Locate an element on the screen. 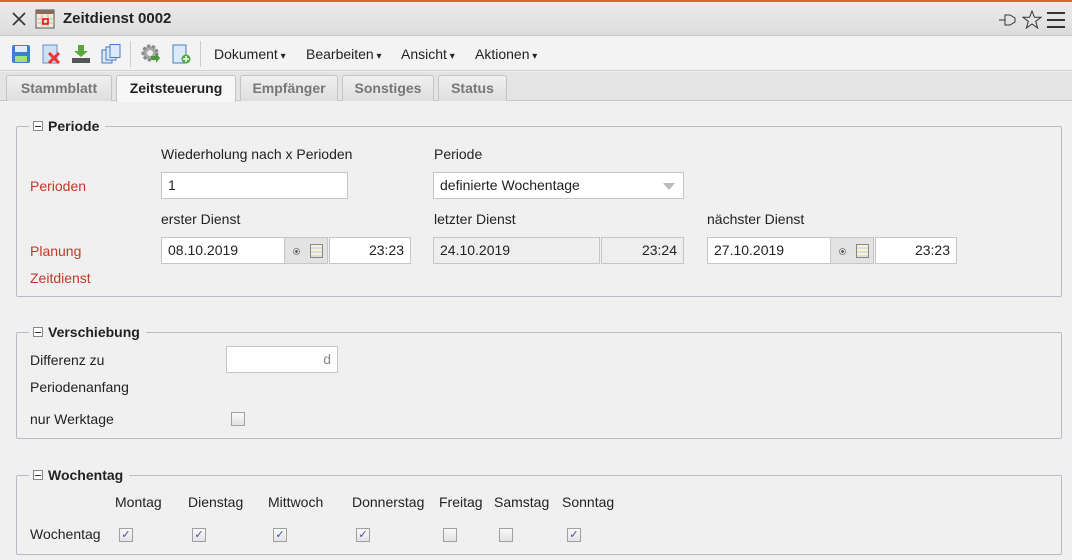 The image size is (1072, 560). day-label-mittwoch: Mittwoch is located at coordinates (296, 502).